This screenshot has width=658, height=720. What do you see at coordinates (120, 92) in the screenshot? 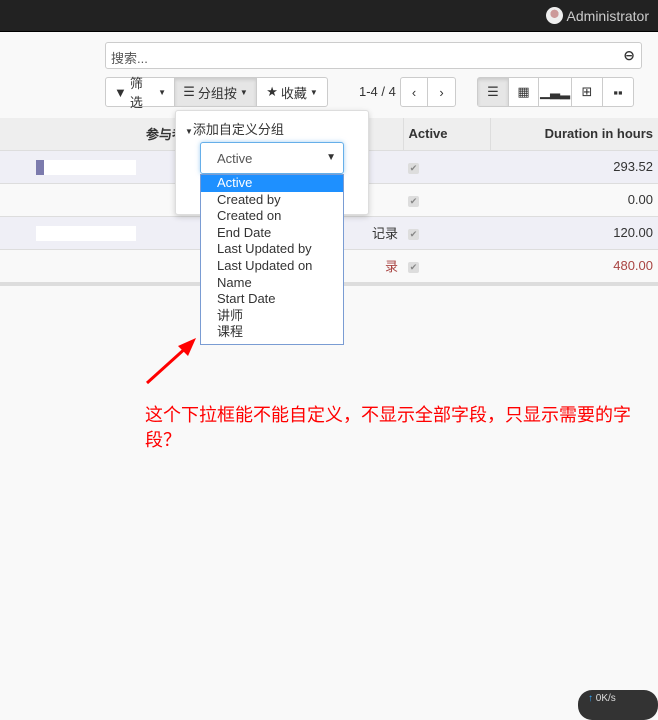
I see `filter-icon: ▼` at bounding box center [120, 92].